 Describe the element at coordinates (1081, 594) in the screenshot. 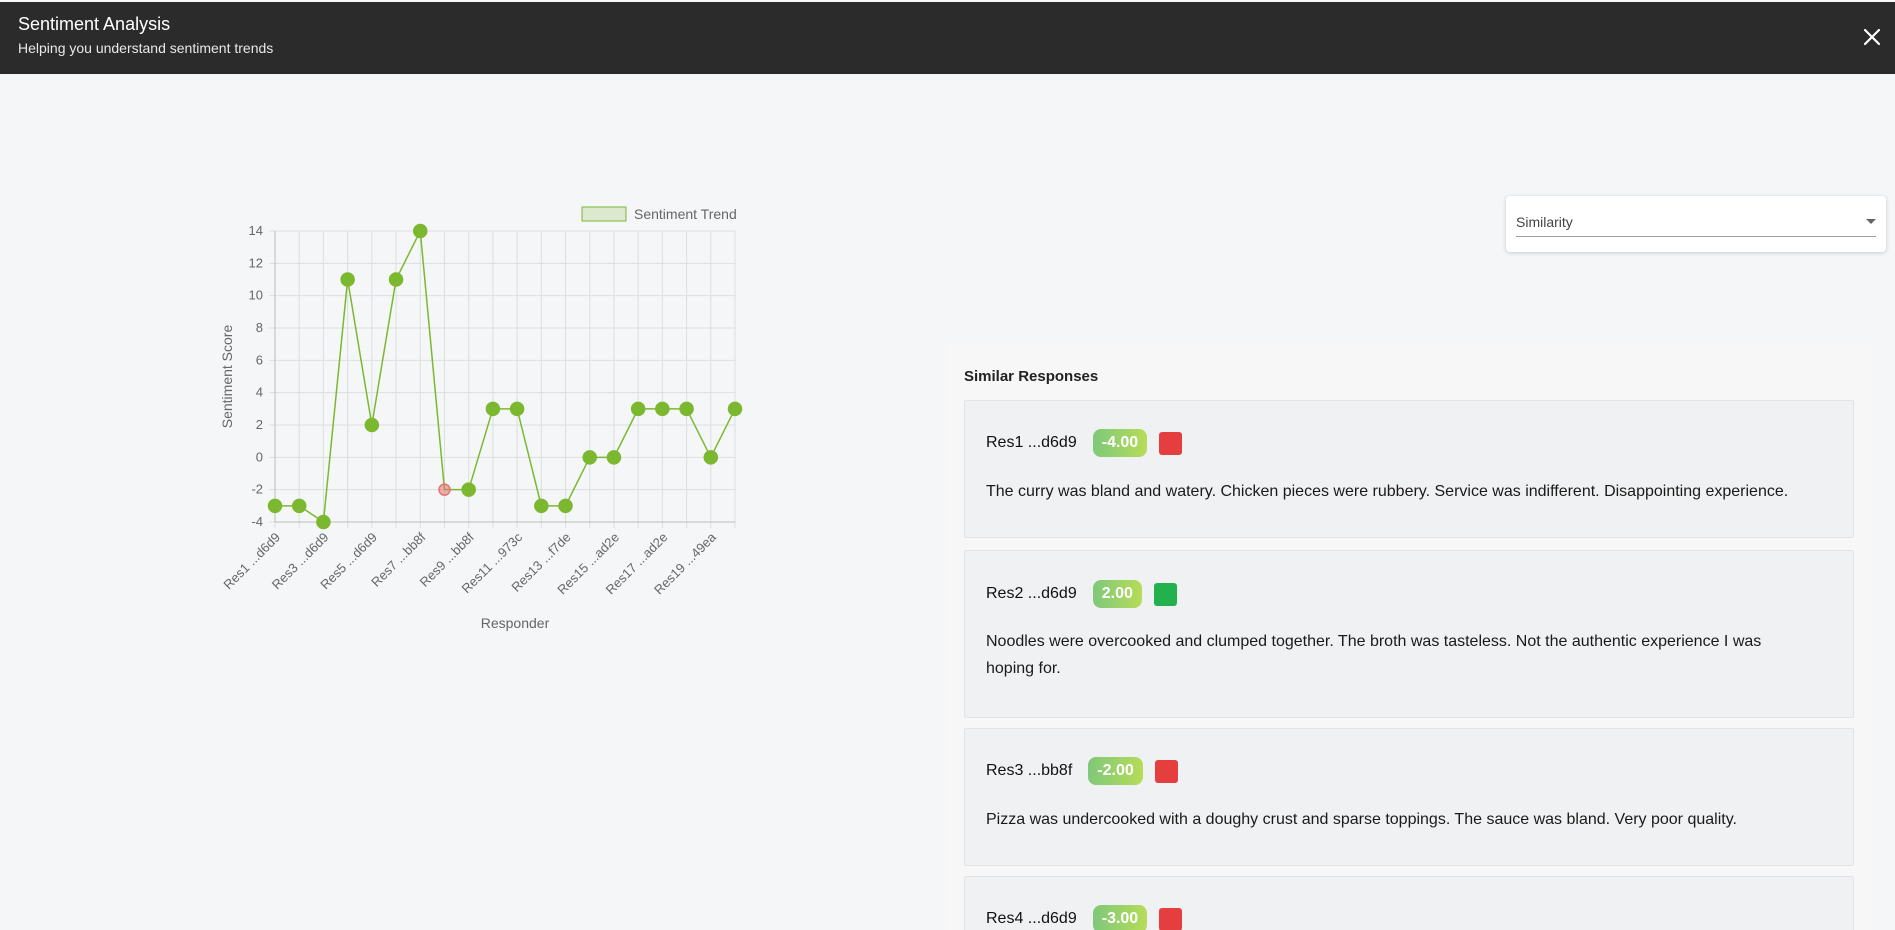

I see `response-card-header: Res2 ...d6d9 2.00` at that location.